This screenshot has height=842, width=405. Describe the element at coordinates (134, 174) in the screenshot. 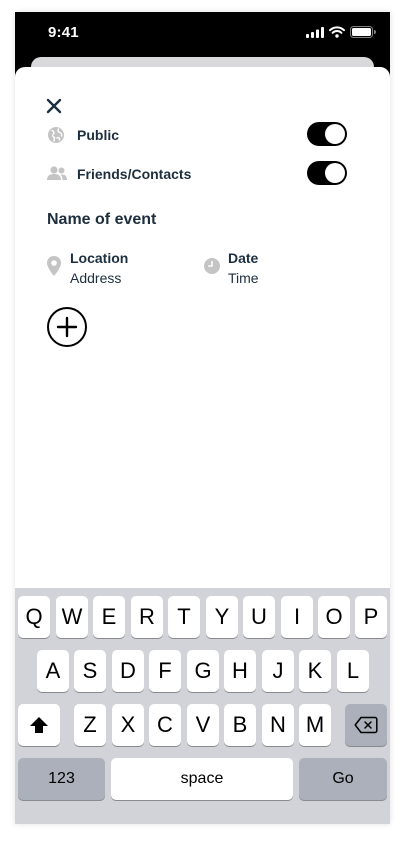

I see `friends-contacts-label: Friends/Contacts` at that location.